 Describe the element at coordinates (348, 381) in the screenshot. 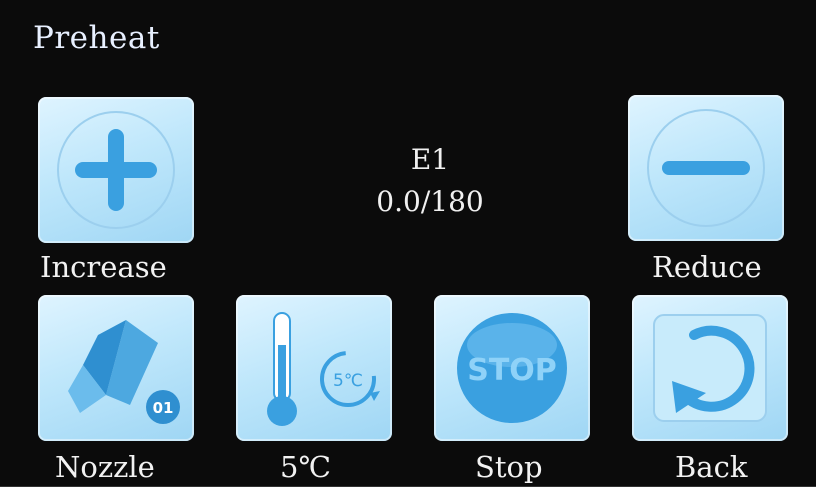

I see `step-badge: 5℃` at that location.